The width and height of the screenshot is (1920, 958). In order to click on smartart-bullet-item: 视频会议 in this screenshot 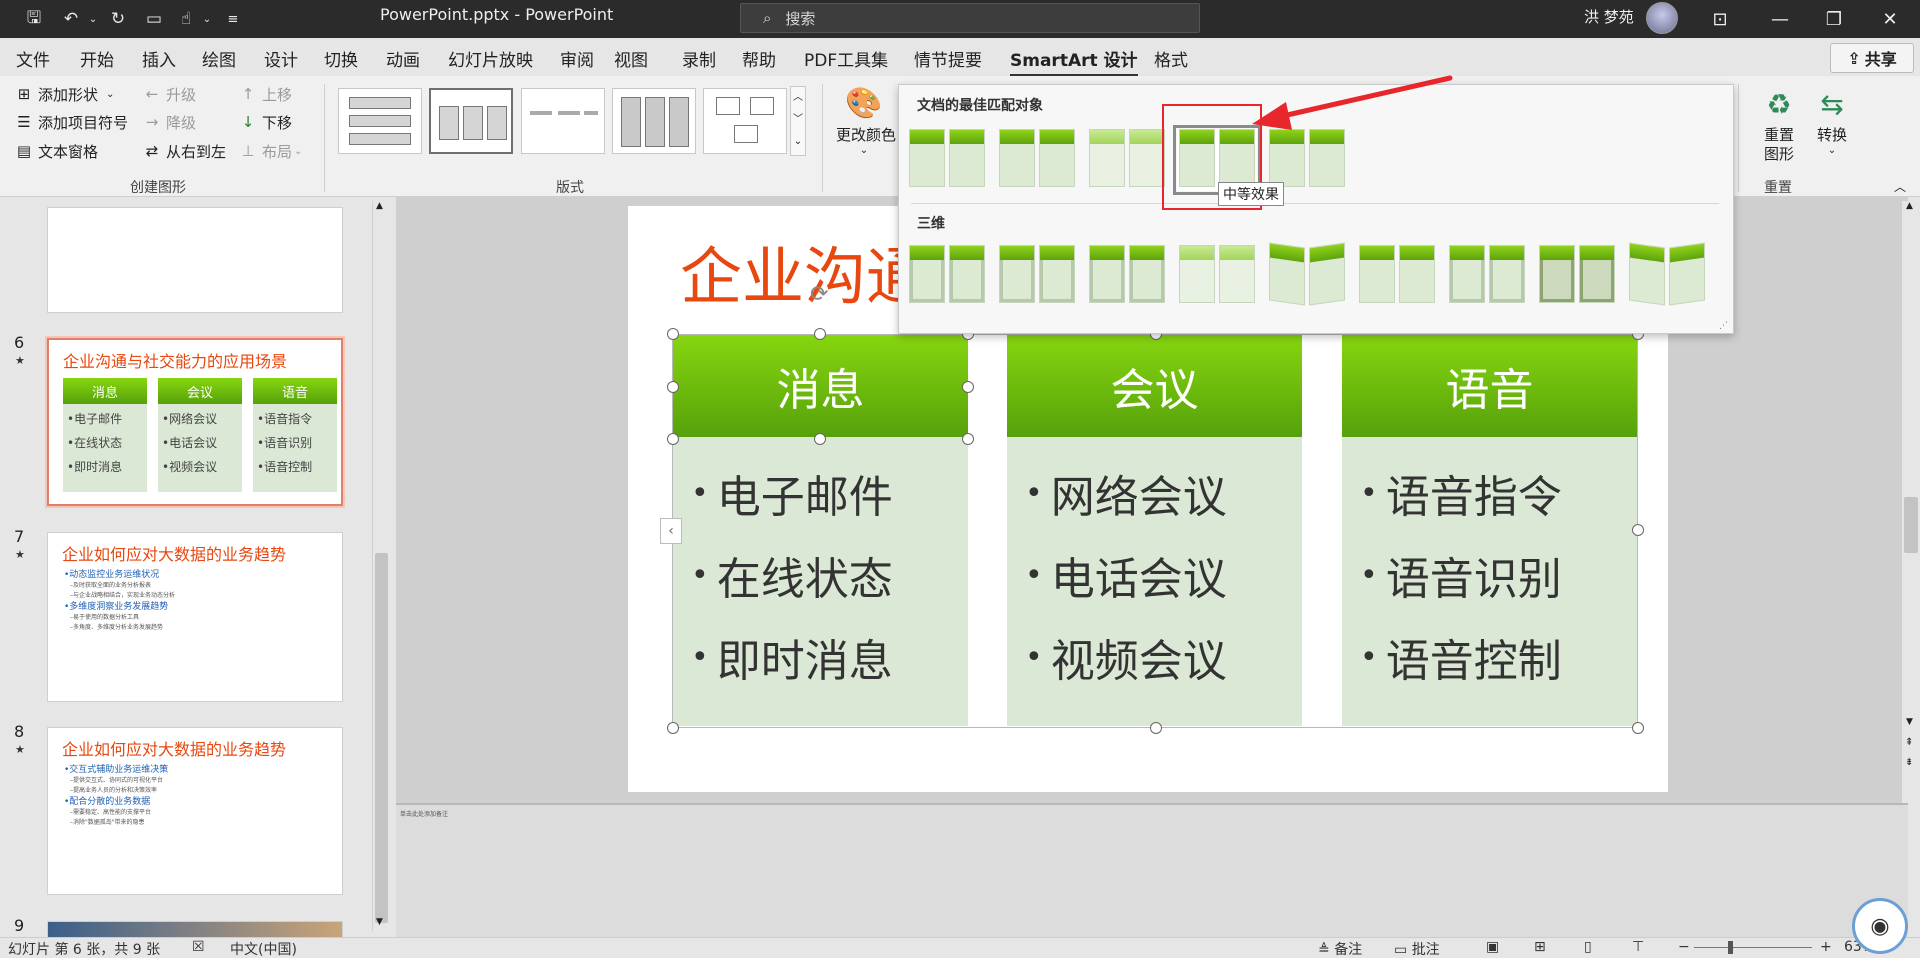, I will do `click(1154, 657)`.